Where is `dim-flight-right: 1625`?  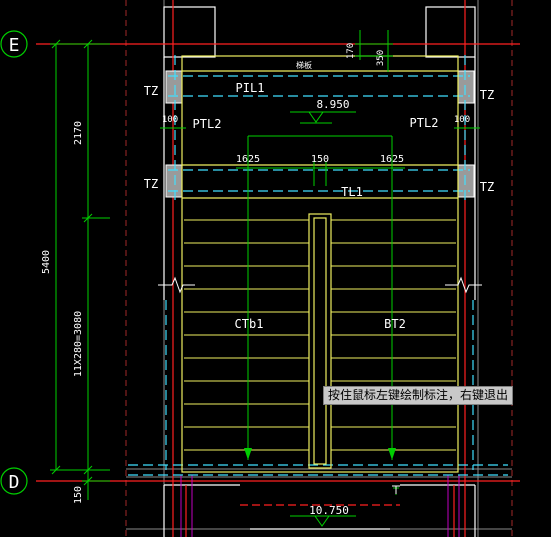
dim-flight-right: 1625 is located at coordinates (392, 159).